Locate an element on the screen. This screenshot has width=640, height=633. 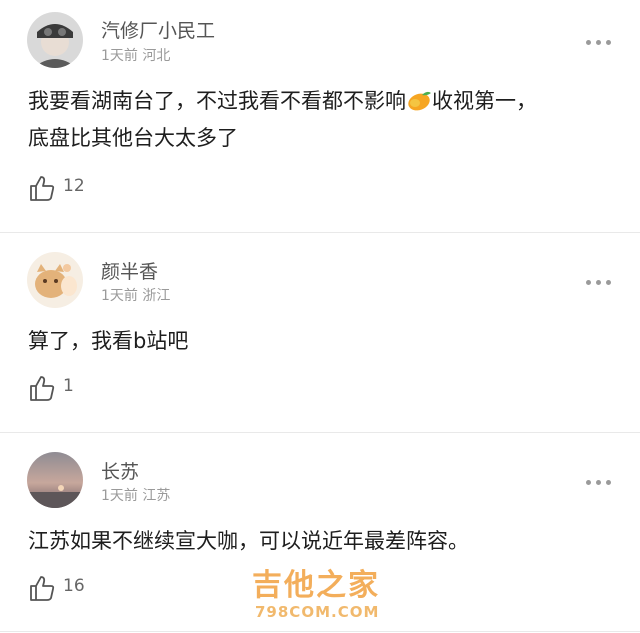
comment-meta: 1天前 浙江 is located at coordinates (135, 295).